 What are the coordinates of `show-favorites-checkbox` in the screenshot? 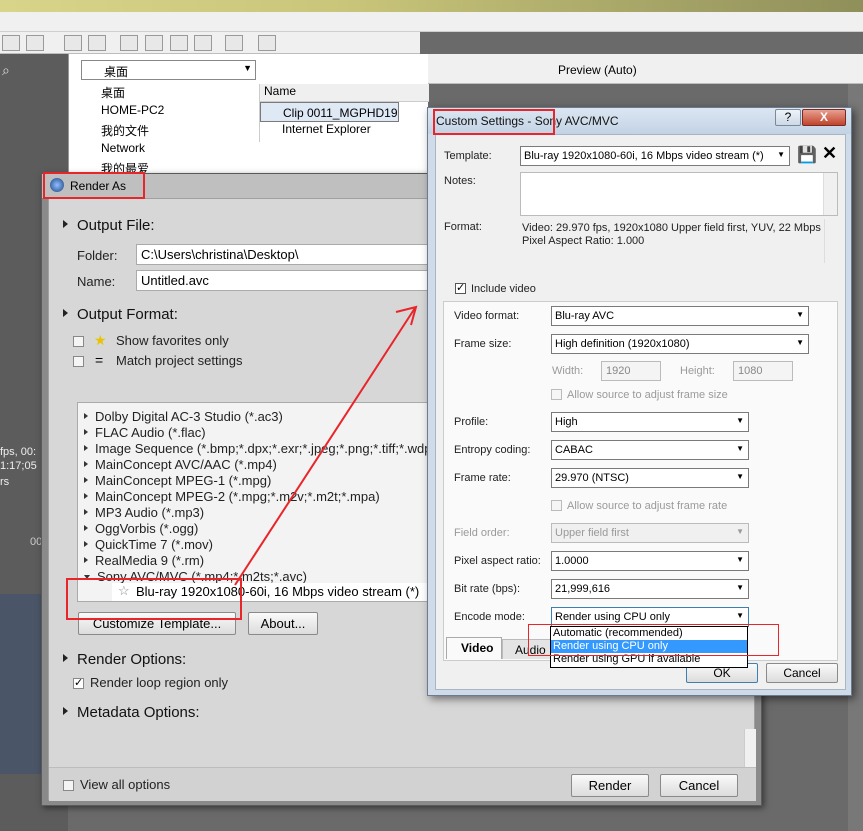 It's located at (78, 341).